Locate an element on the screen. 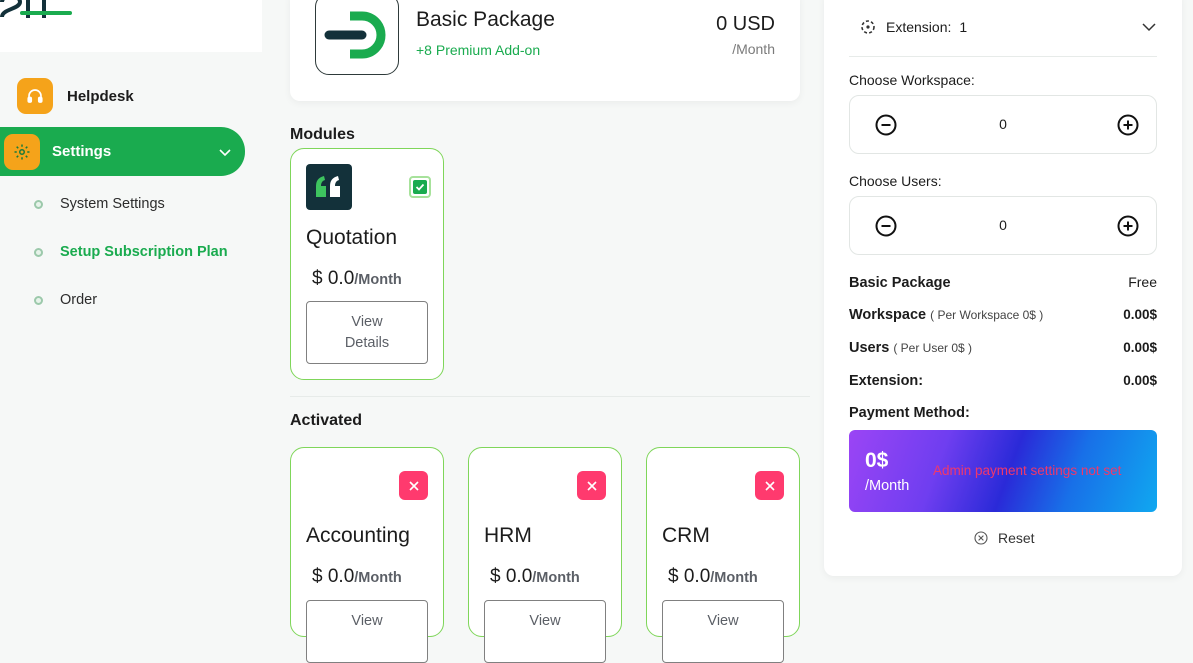 The image size is (1193, 663). package-period: /Month is located at coordinates (753, 49).